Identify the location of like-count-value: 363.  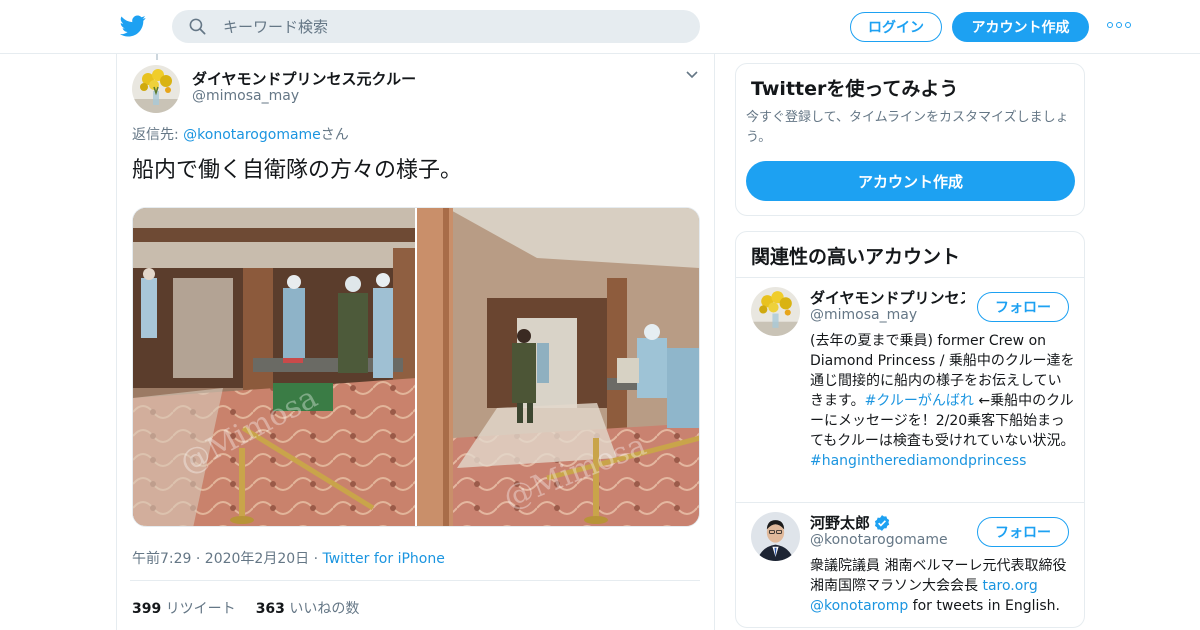
(270, 609).